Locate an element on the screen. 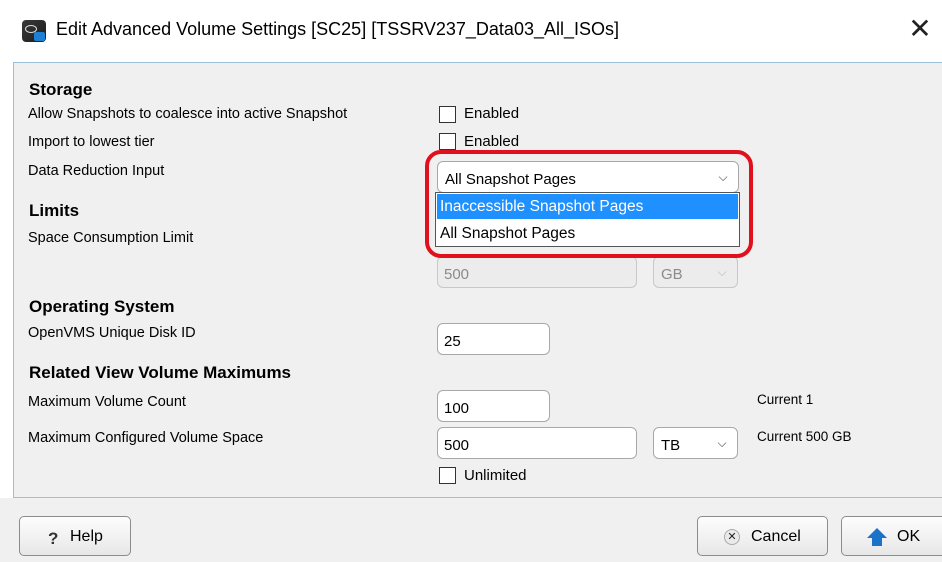 The height and width of the screenshot is (562, 942). cancel-button: ✕ Cancel is located at coordinates (762, 536).